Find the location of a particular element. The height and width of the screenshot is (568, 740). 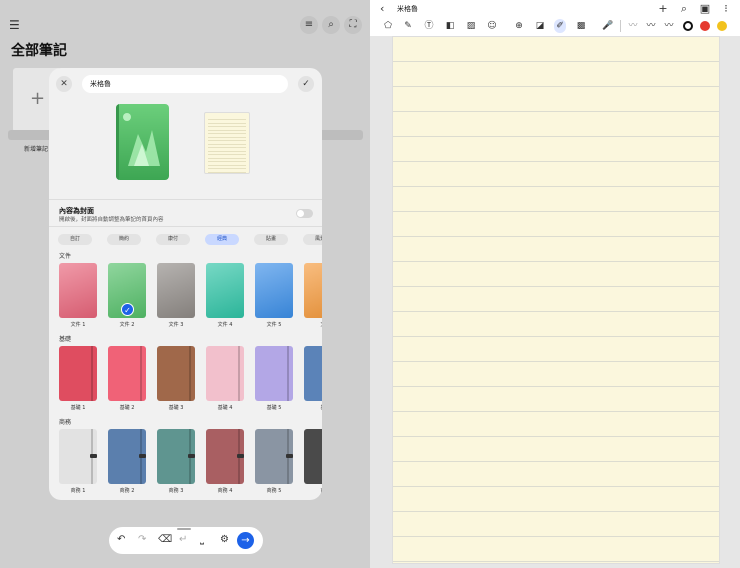

confirm-icon: ✓ is located at coordinates (306, 84).